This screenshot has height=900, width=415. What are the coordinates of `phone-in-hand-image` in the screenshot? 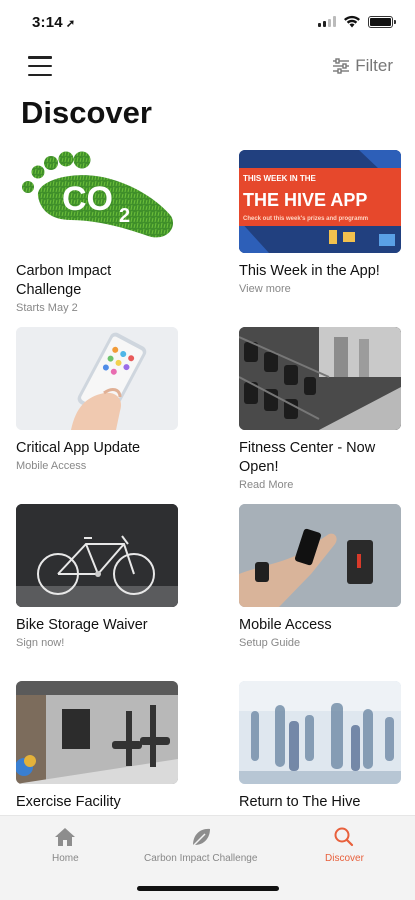 It's located at (97, 378).